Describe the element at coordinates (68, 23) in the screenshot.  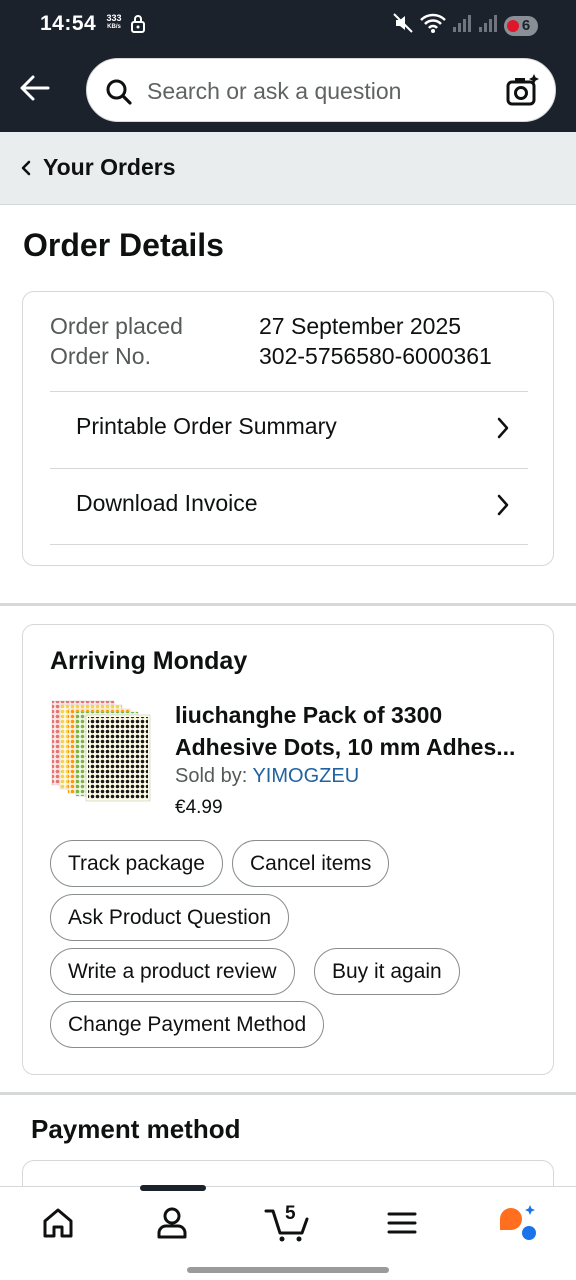
I see `status-time: 14:54` at that location.